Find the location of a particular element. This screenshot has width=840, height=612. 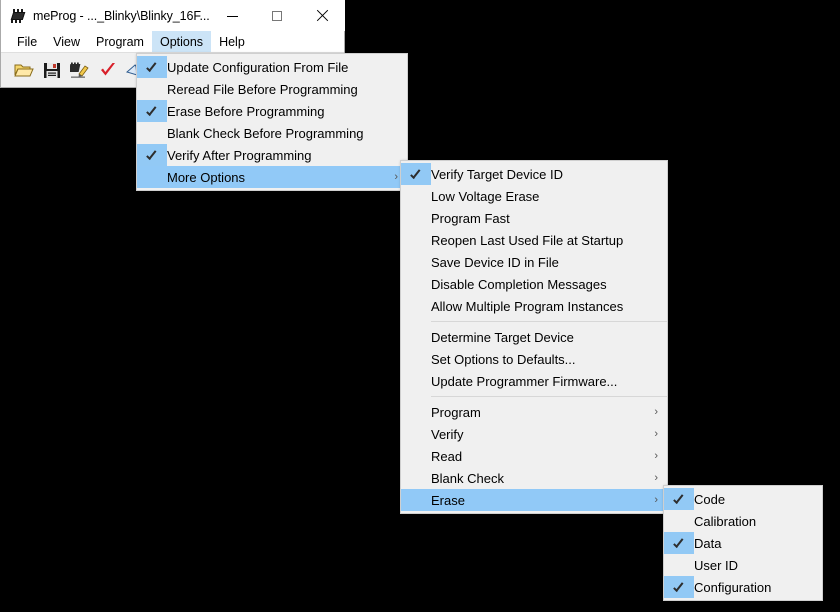

menubar-item-help: Help is located at coordinates (232, 41).